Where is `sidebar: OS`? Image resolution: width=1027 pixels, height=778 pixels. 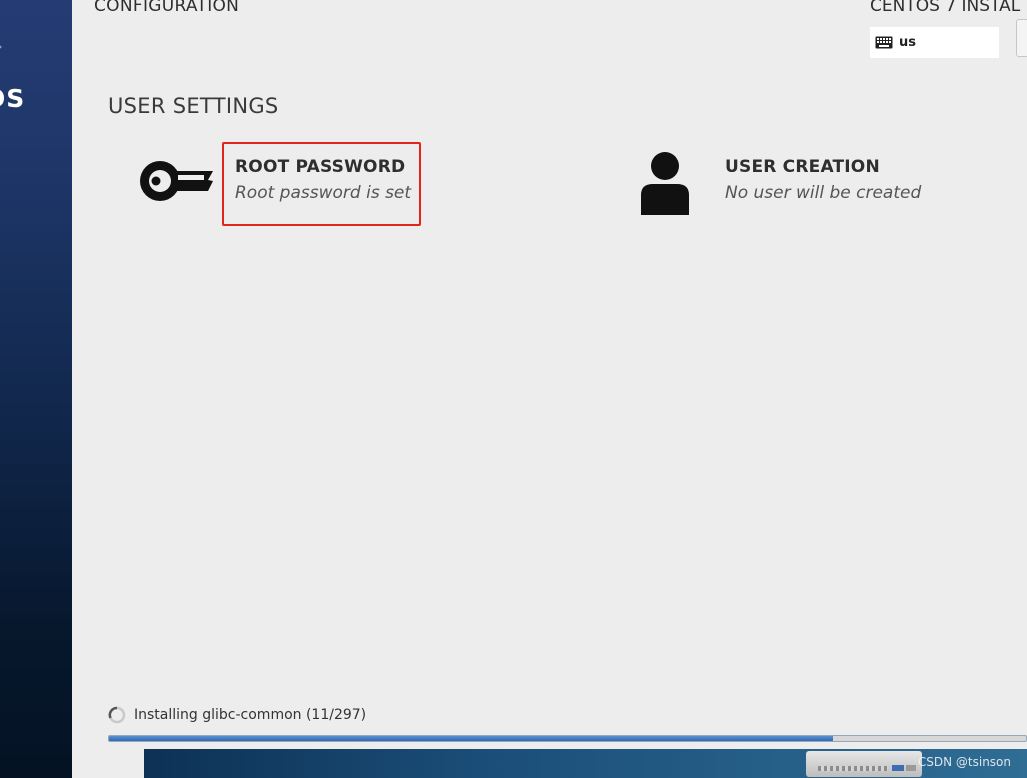
sidebar: OS is located at coordinates (36, 389).